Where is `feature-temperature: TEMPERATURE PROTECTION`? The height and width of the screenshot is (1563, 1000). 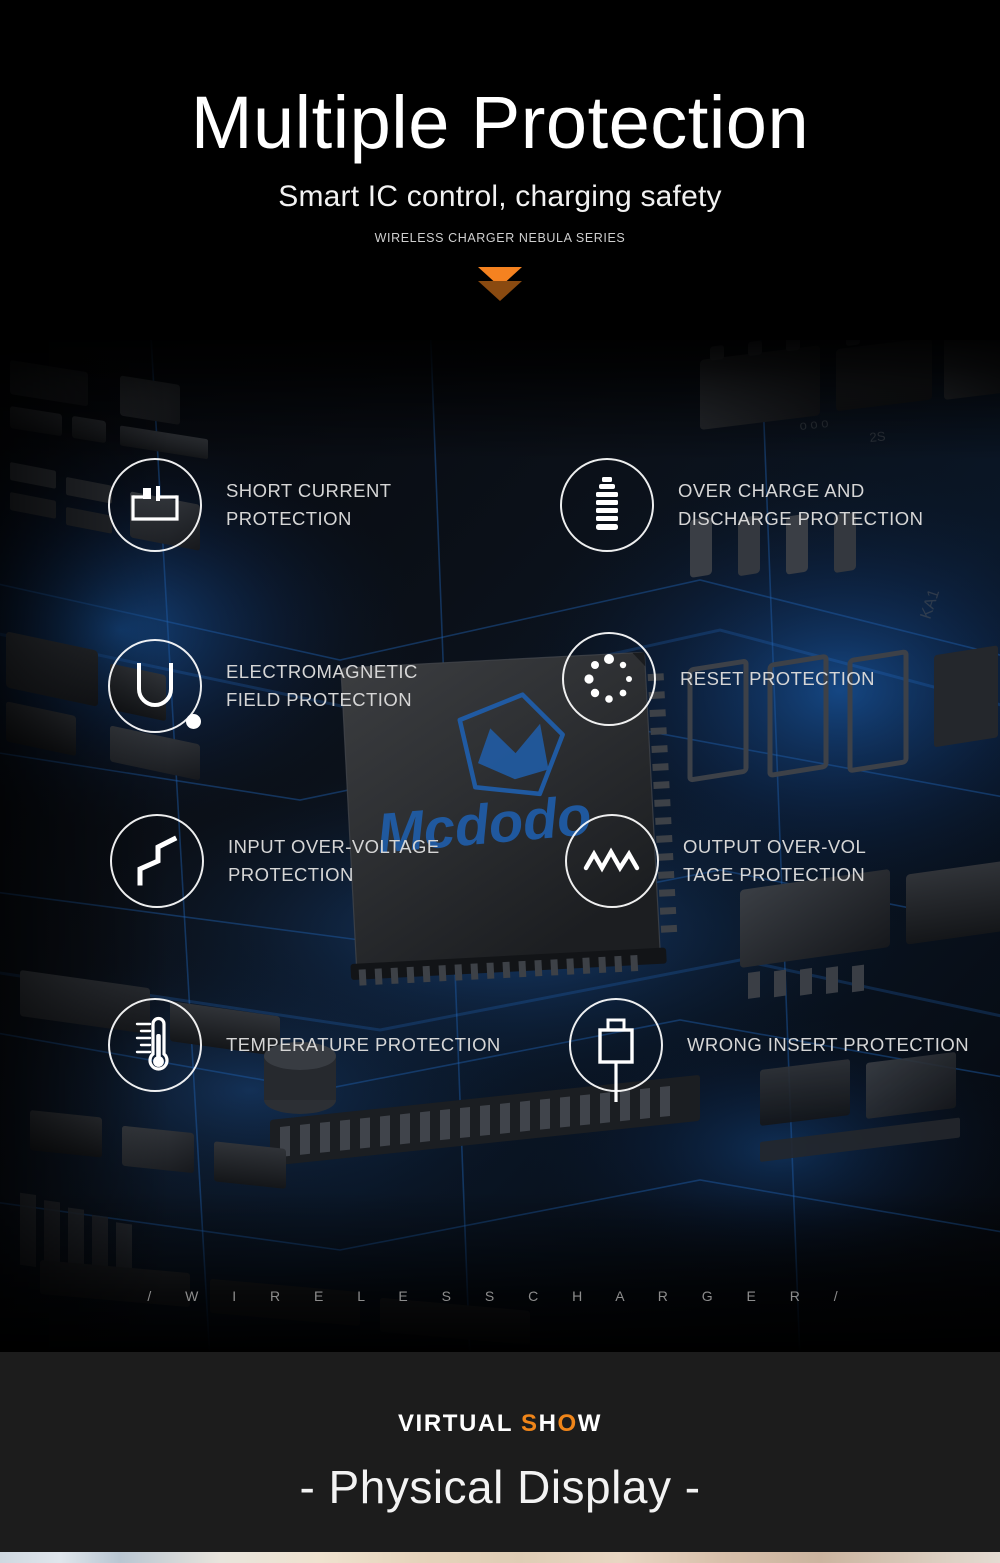 feature-temperature: TEMPERATURE PROTECTION is located at coordinates (304, 1045).